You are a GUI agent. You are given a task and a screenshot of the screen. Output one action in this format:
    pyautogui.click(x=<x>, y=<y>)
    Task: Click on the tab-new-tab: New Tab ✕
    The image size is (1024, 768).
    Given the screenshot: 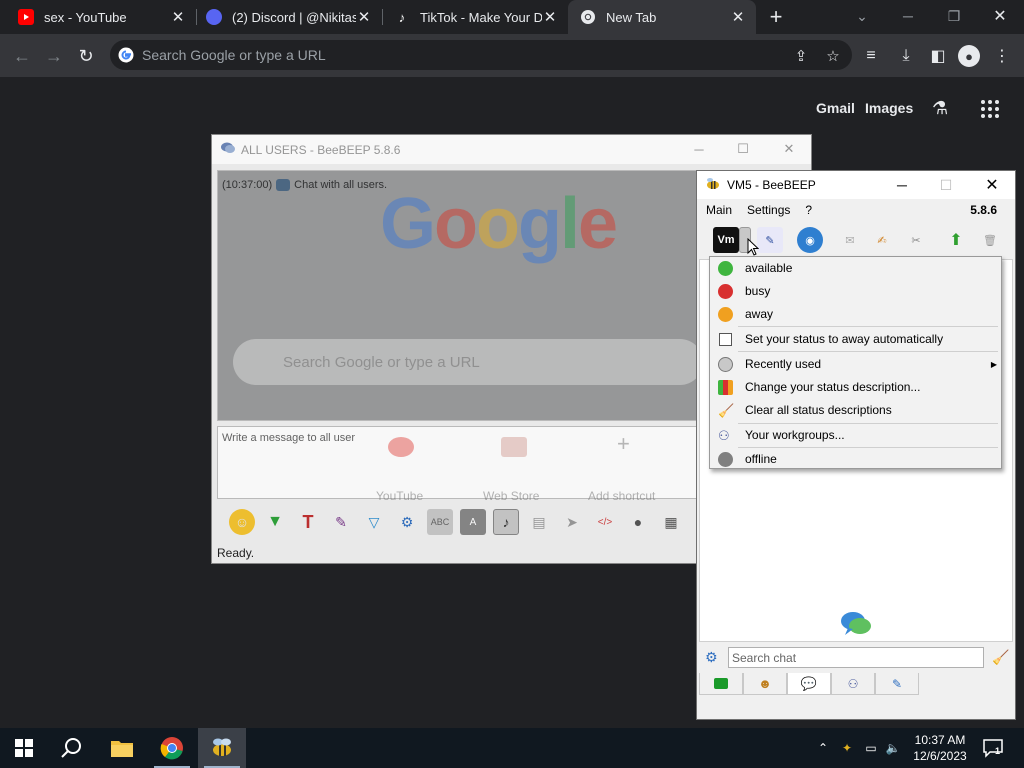 What is the action you would take?
    pyautogui.click(x=662, y=17)
    